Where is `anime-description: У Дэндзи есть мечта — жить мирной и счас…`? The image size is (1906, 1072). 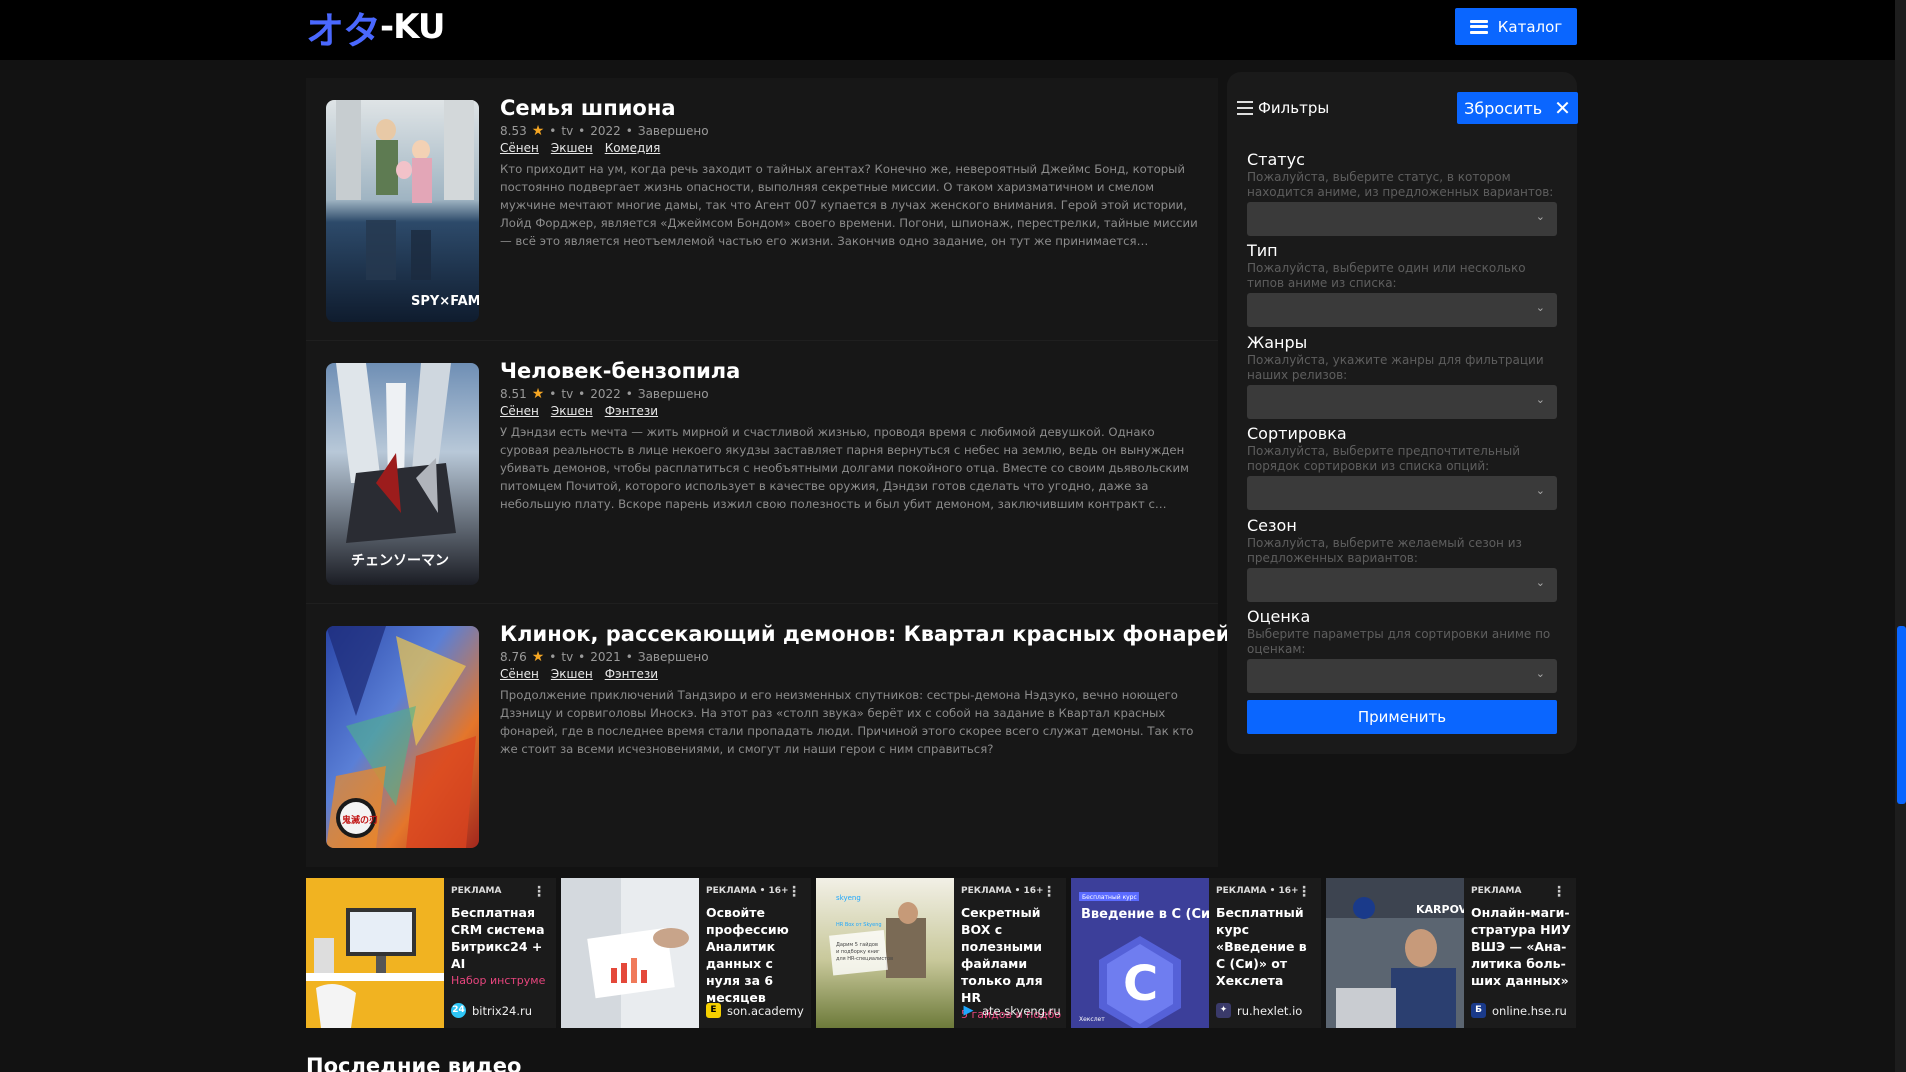 anime-description: У Дэндзи есть мечта — жить мирной и счас… is located at coordinates (844, 468).